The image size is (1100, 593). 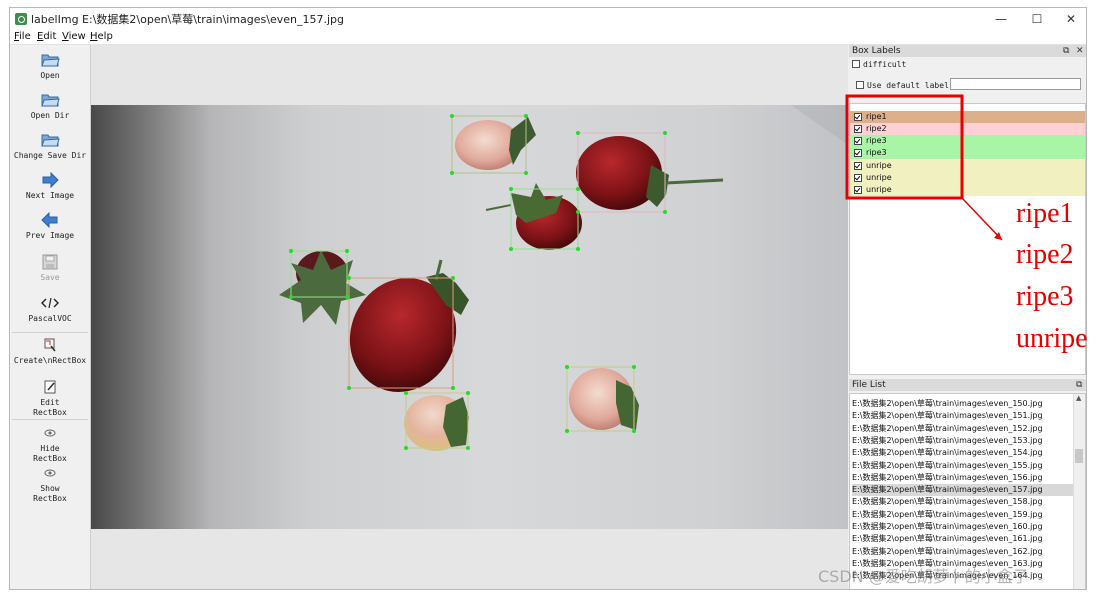 What do you see at coordinates (904, 147) in the screenshot?
I see `highlight-box` at bounding box center [904, 147].